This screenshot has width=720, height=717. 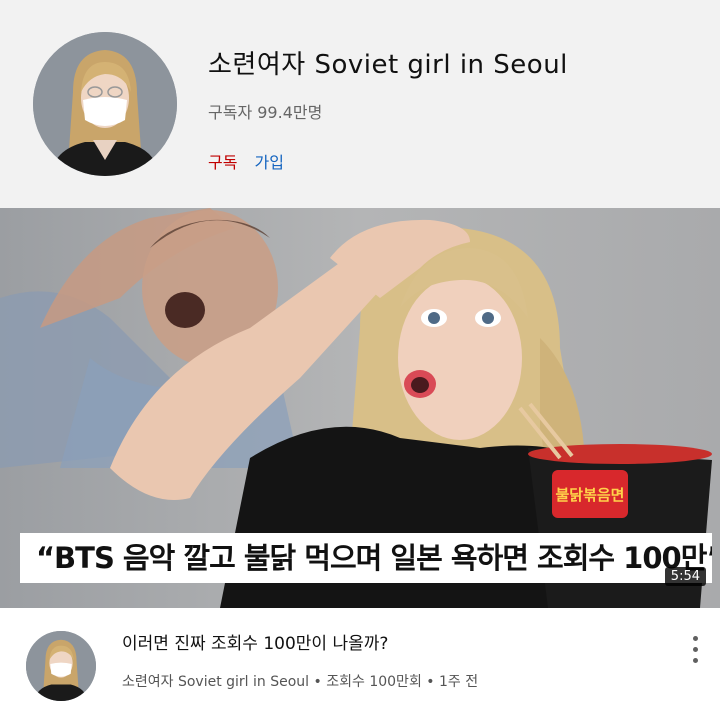 I want to click on video-duration: 5:54, so click(x=685, y=576).